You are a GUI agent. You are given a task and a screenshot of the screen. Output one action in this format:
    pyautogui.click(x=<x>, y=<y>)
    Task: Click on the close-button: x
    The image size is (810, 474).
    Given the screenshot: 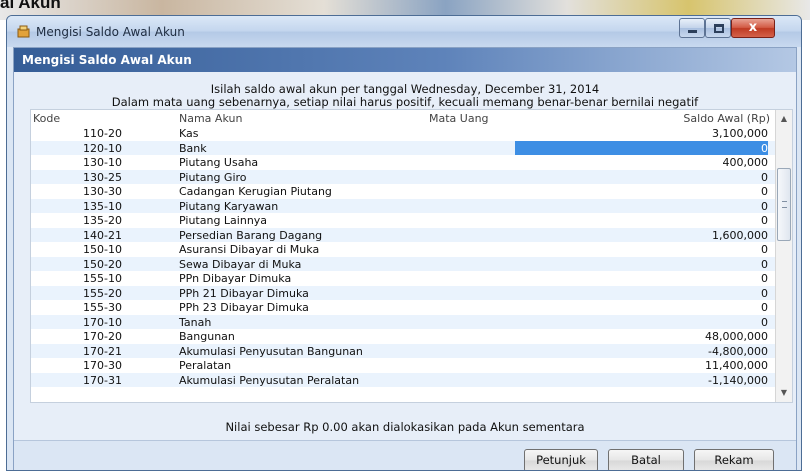 What is the action you would take?
    pyautogui.click(x=753, y=28)
    